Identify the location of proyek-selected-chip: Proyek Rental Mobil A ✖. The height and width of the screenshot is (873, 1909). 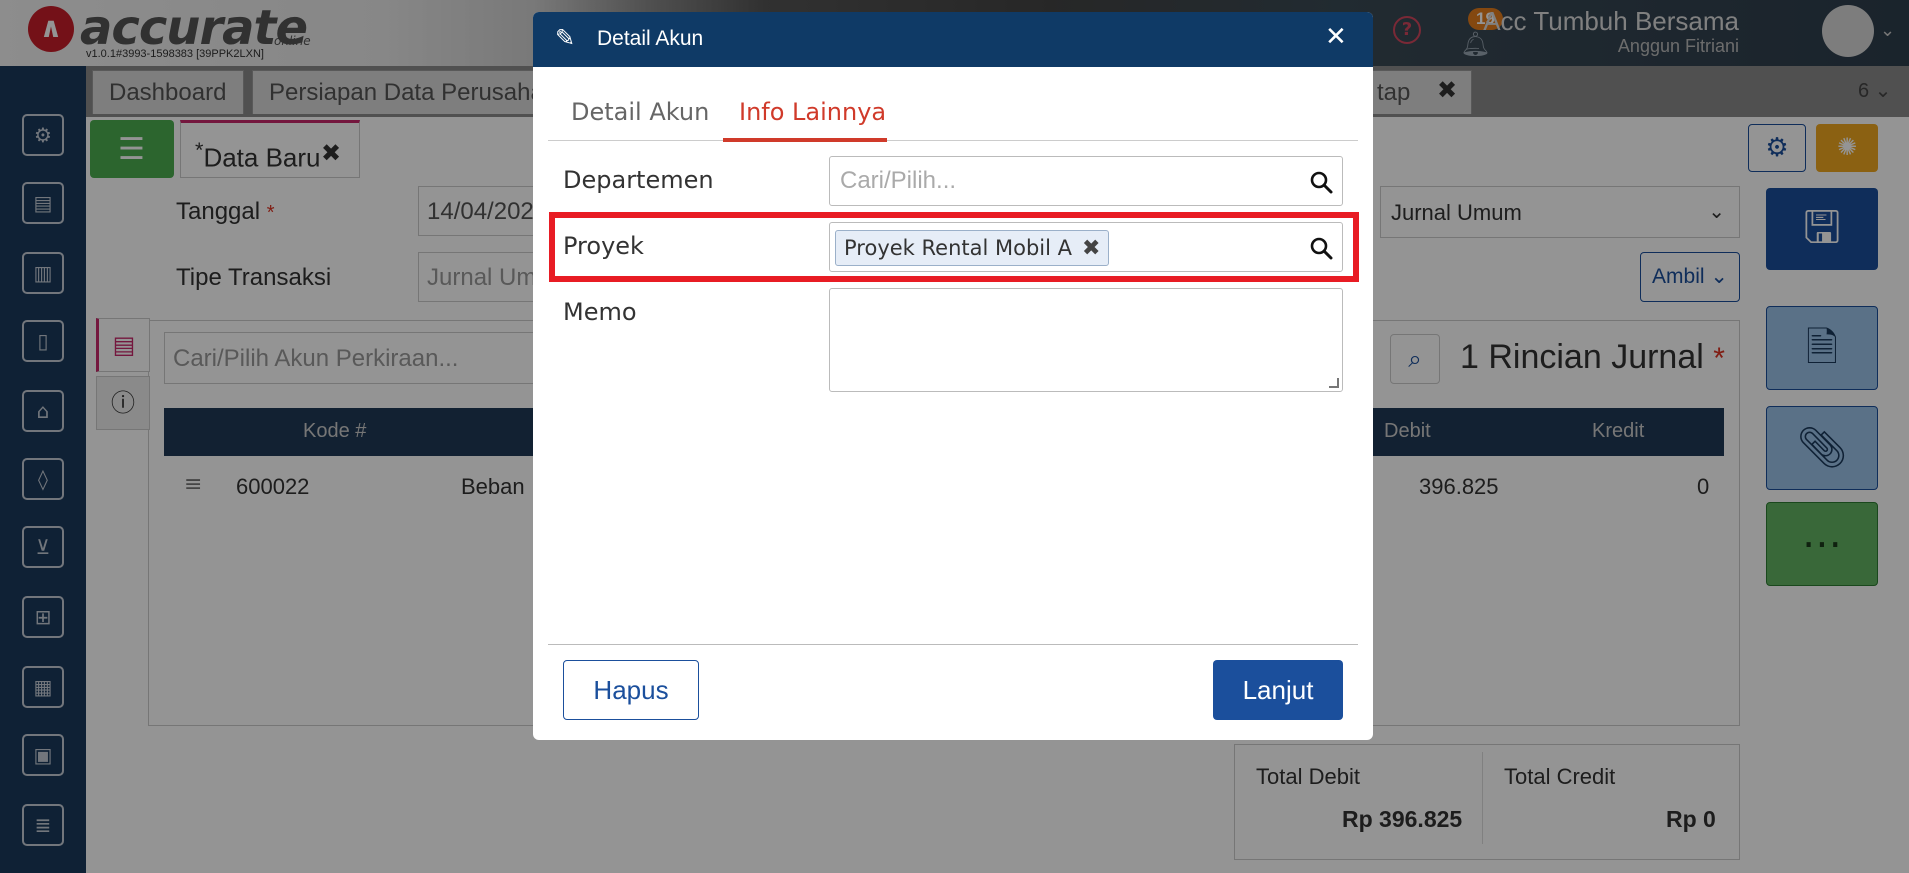
(972, 248).